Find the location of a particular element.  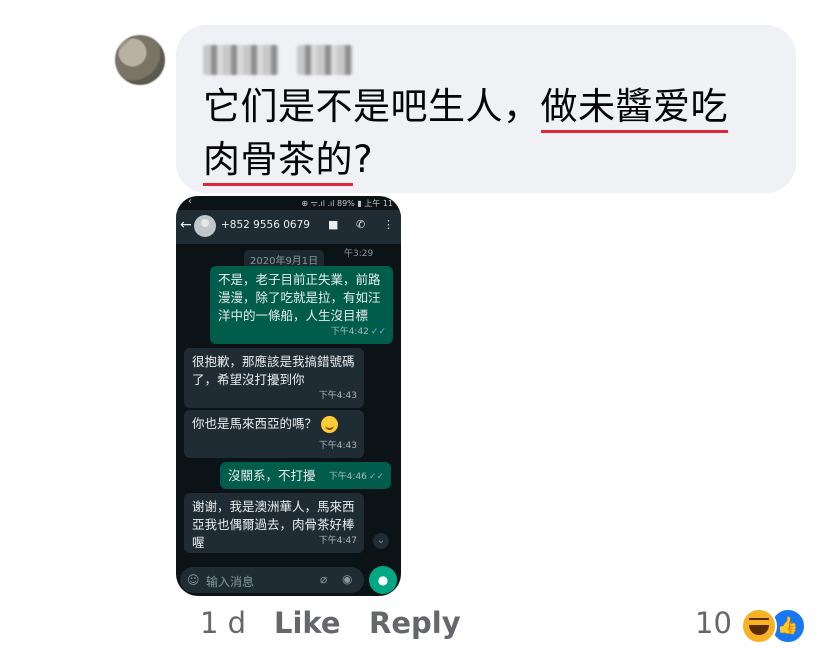

status-icons: ⊕ ᯤ.ıl .ıl 89% ▮ 上午 11 is located at coordinates (347, 203).